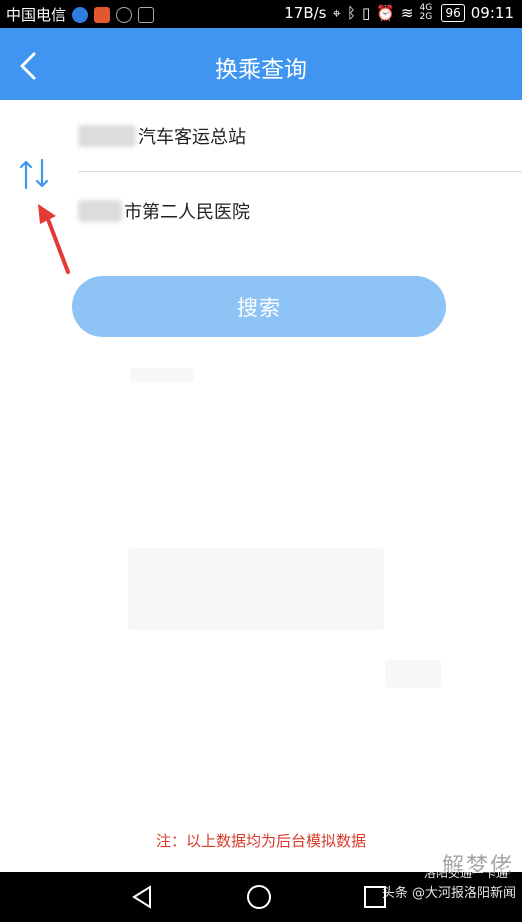 The width and height of the screenshot is (522, 922). What do you see at coordinates (492, 13) in the screenshot?
I see `clock: 09:11` at bounding box center [492, 13].